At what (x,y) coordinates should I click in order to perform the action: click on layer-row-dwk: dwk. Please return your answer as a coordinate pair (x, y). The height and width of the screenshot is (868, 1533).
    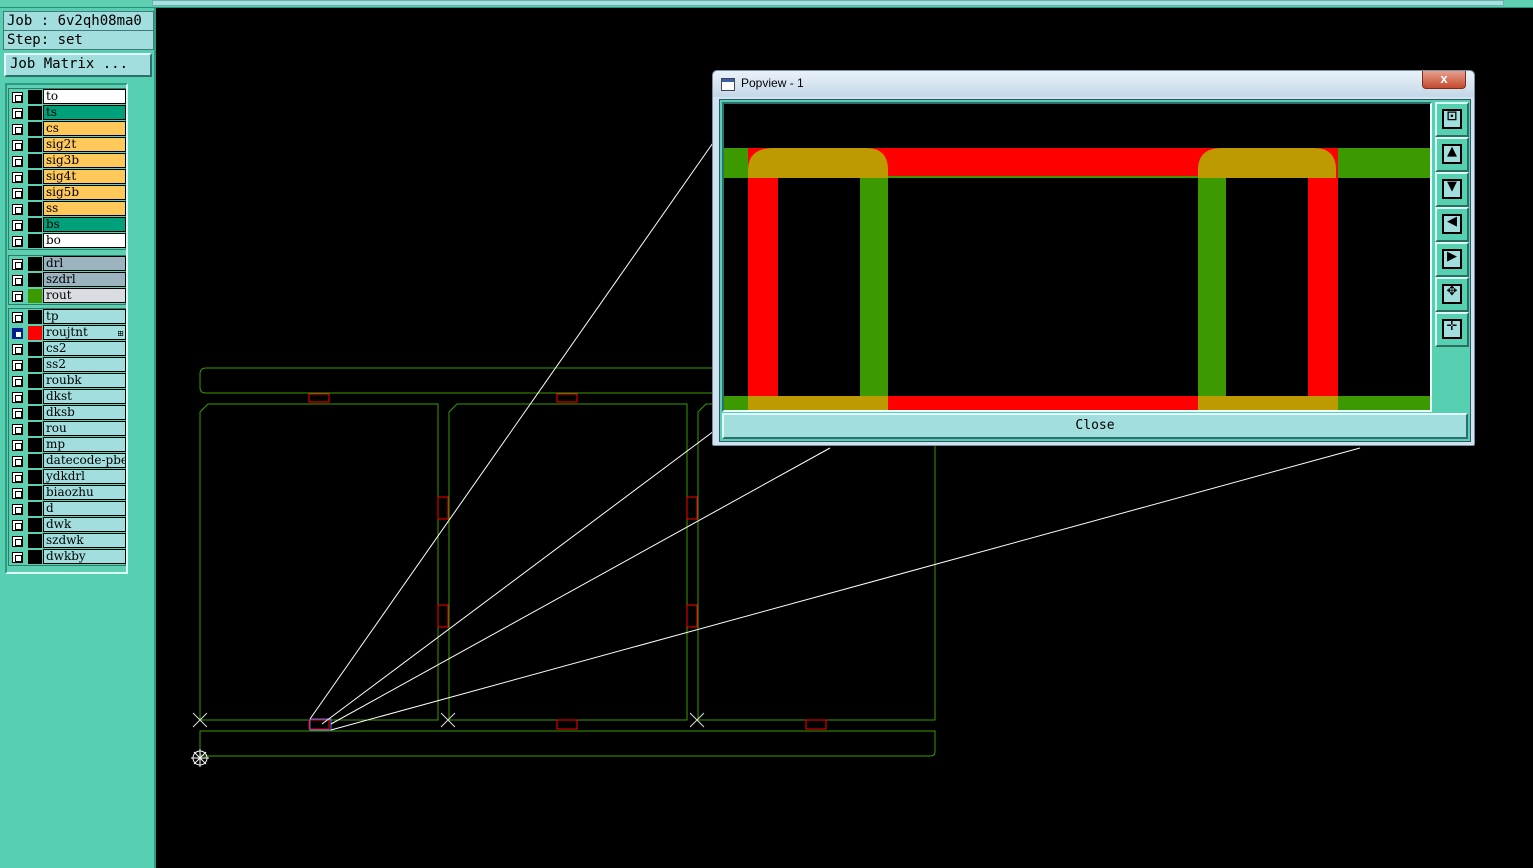
    Looking at the image, I should click on (67, 525).